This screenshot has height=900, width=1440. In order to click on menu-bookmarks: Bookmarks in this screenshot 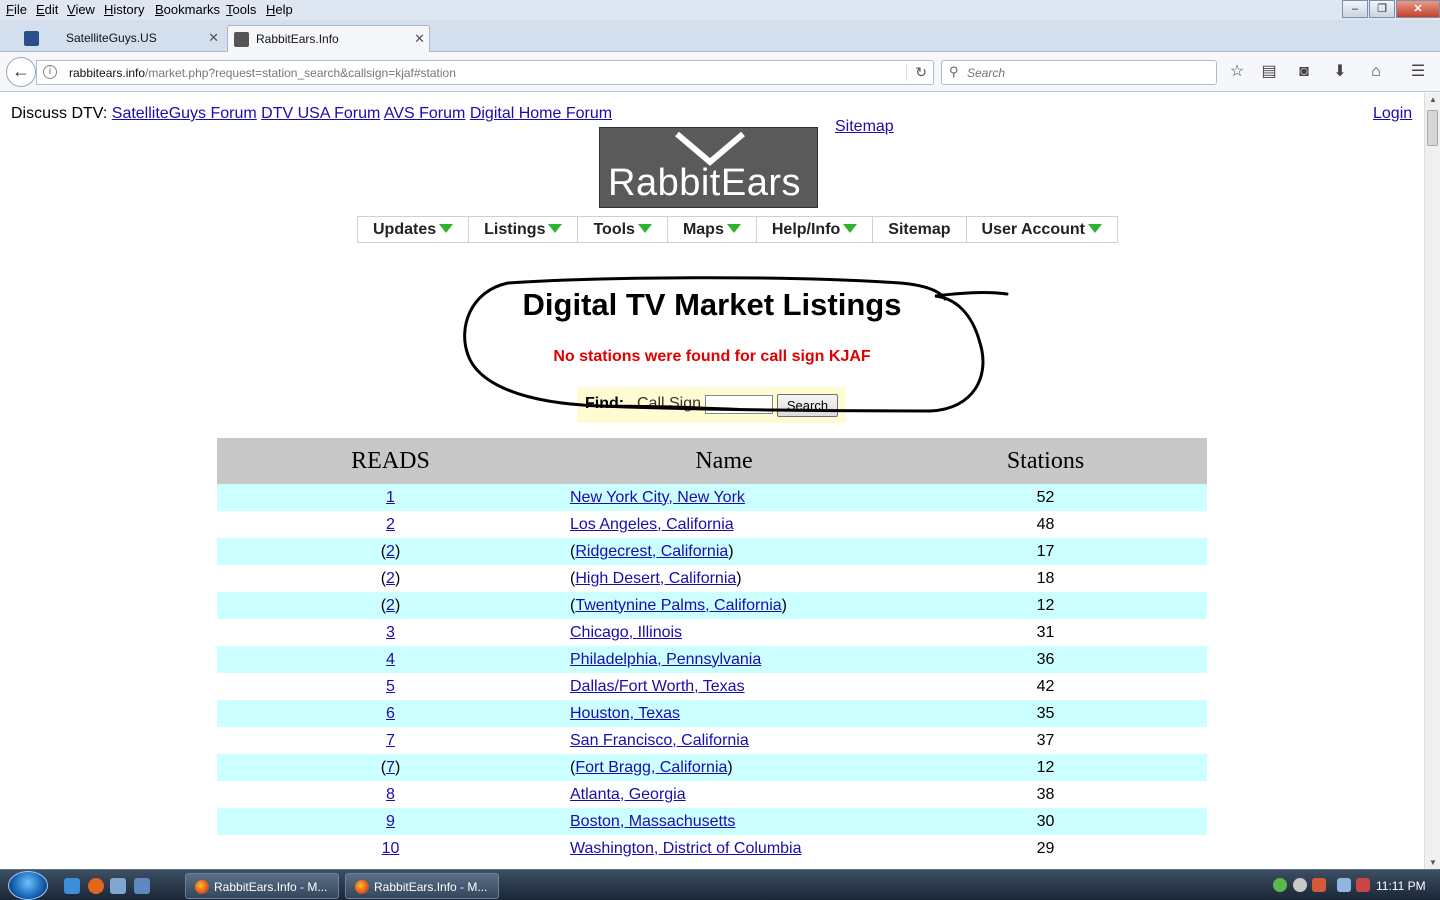, I will do `click(187, 9)`.